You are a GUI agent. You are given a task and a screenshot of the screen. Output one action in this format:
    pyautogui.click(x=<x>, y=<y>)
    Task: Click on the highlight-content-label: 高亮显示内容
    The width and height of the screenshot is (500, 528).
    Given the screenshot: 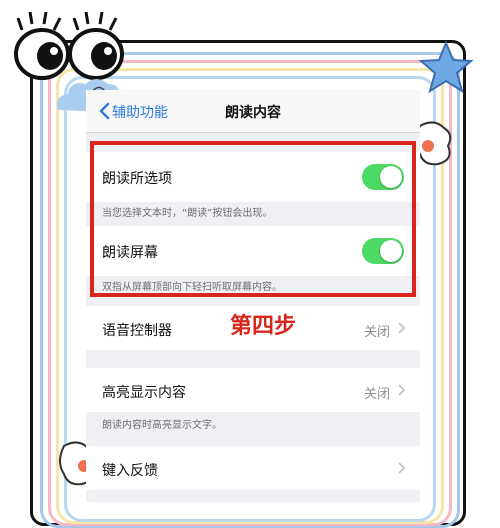 What is the action you would take?
    pyautogui.click(x=144, y=393)
    